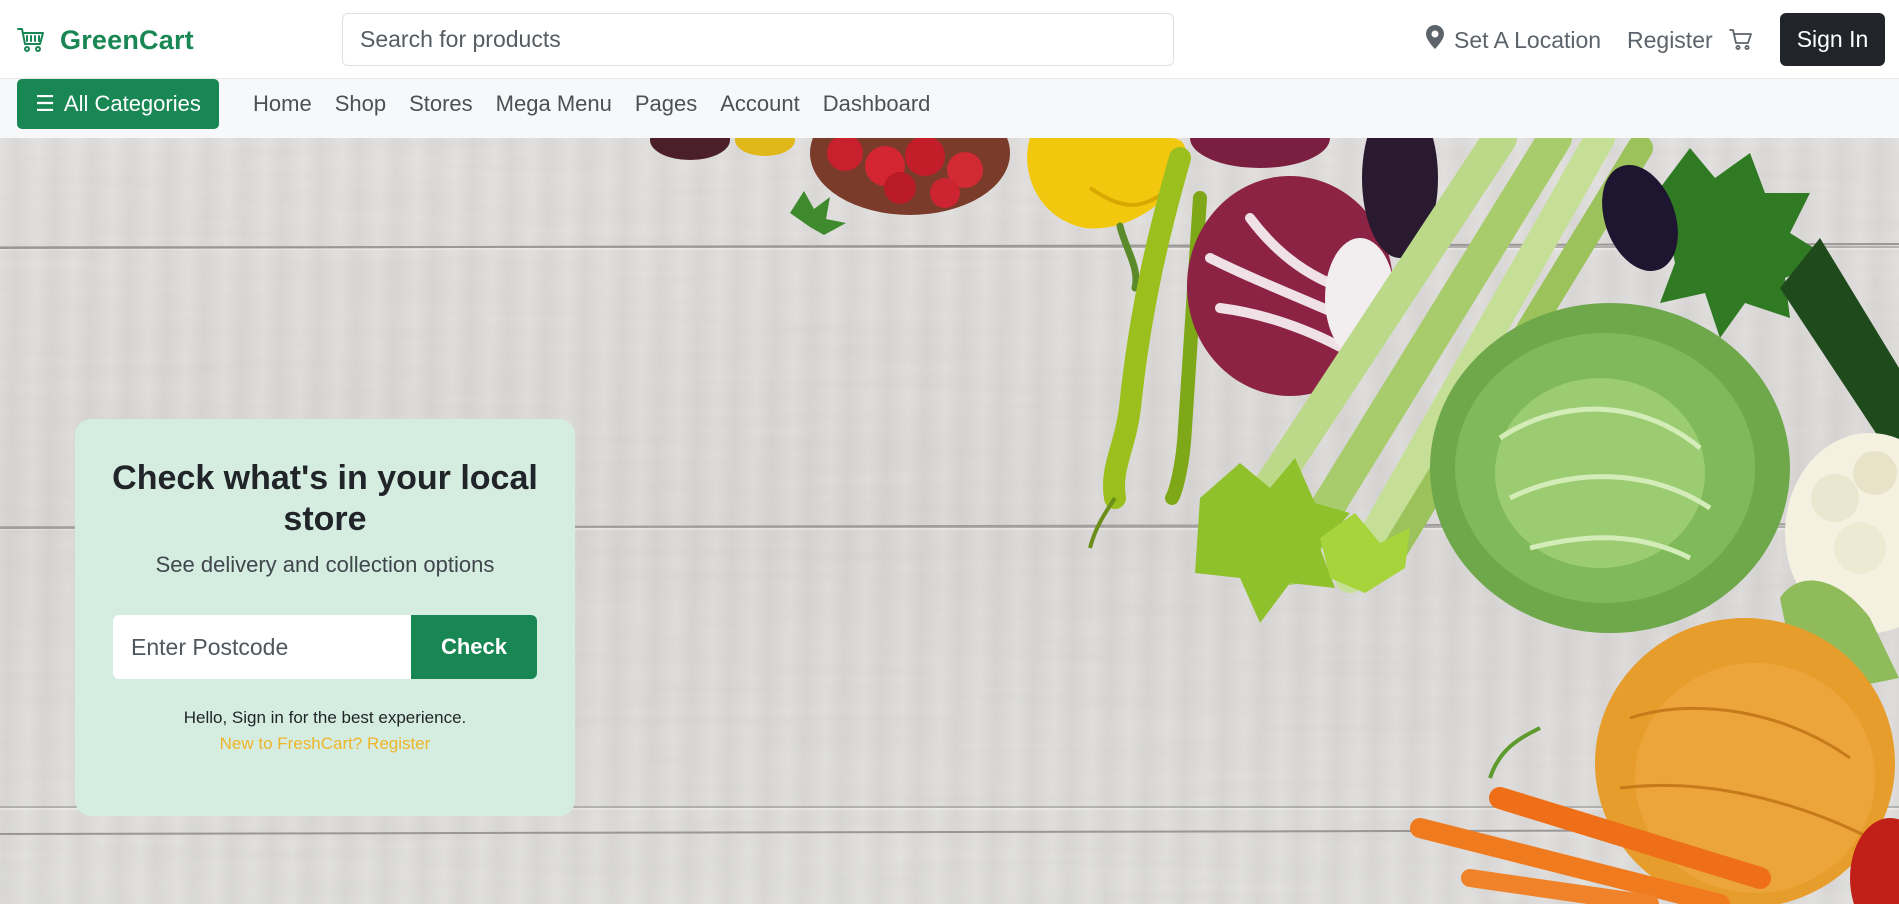  Describe the element at coordinates (132, 103) in the screenshot. I see `all-categories-label: All Categories` at that location.